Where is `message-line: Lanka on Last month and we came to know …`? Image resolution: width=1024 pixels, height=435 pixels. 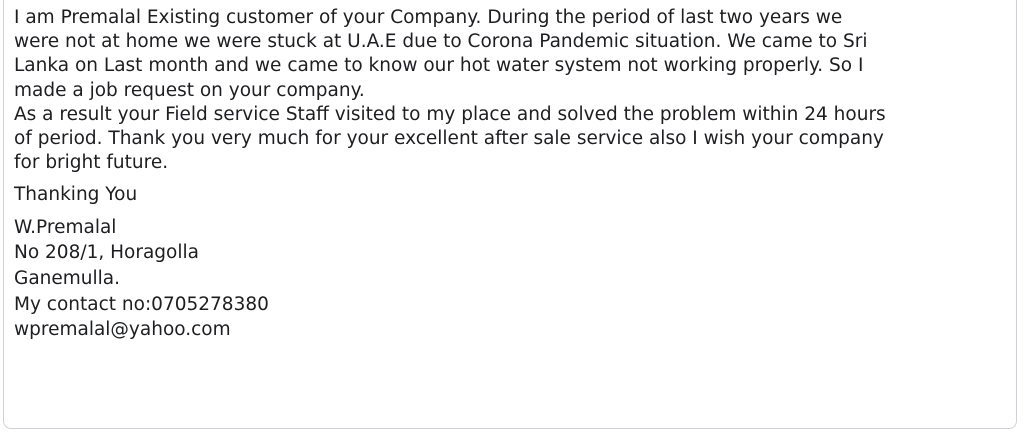
message-line: Lanka on Last month and we came to know … is located at coordinates (439, 66).